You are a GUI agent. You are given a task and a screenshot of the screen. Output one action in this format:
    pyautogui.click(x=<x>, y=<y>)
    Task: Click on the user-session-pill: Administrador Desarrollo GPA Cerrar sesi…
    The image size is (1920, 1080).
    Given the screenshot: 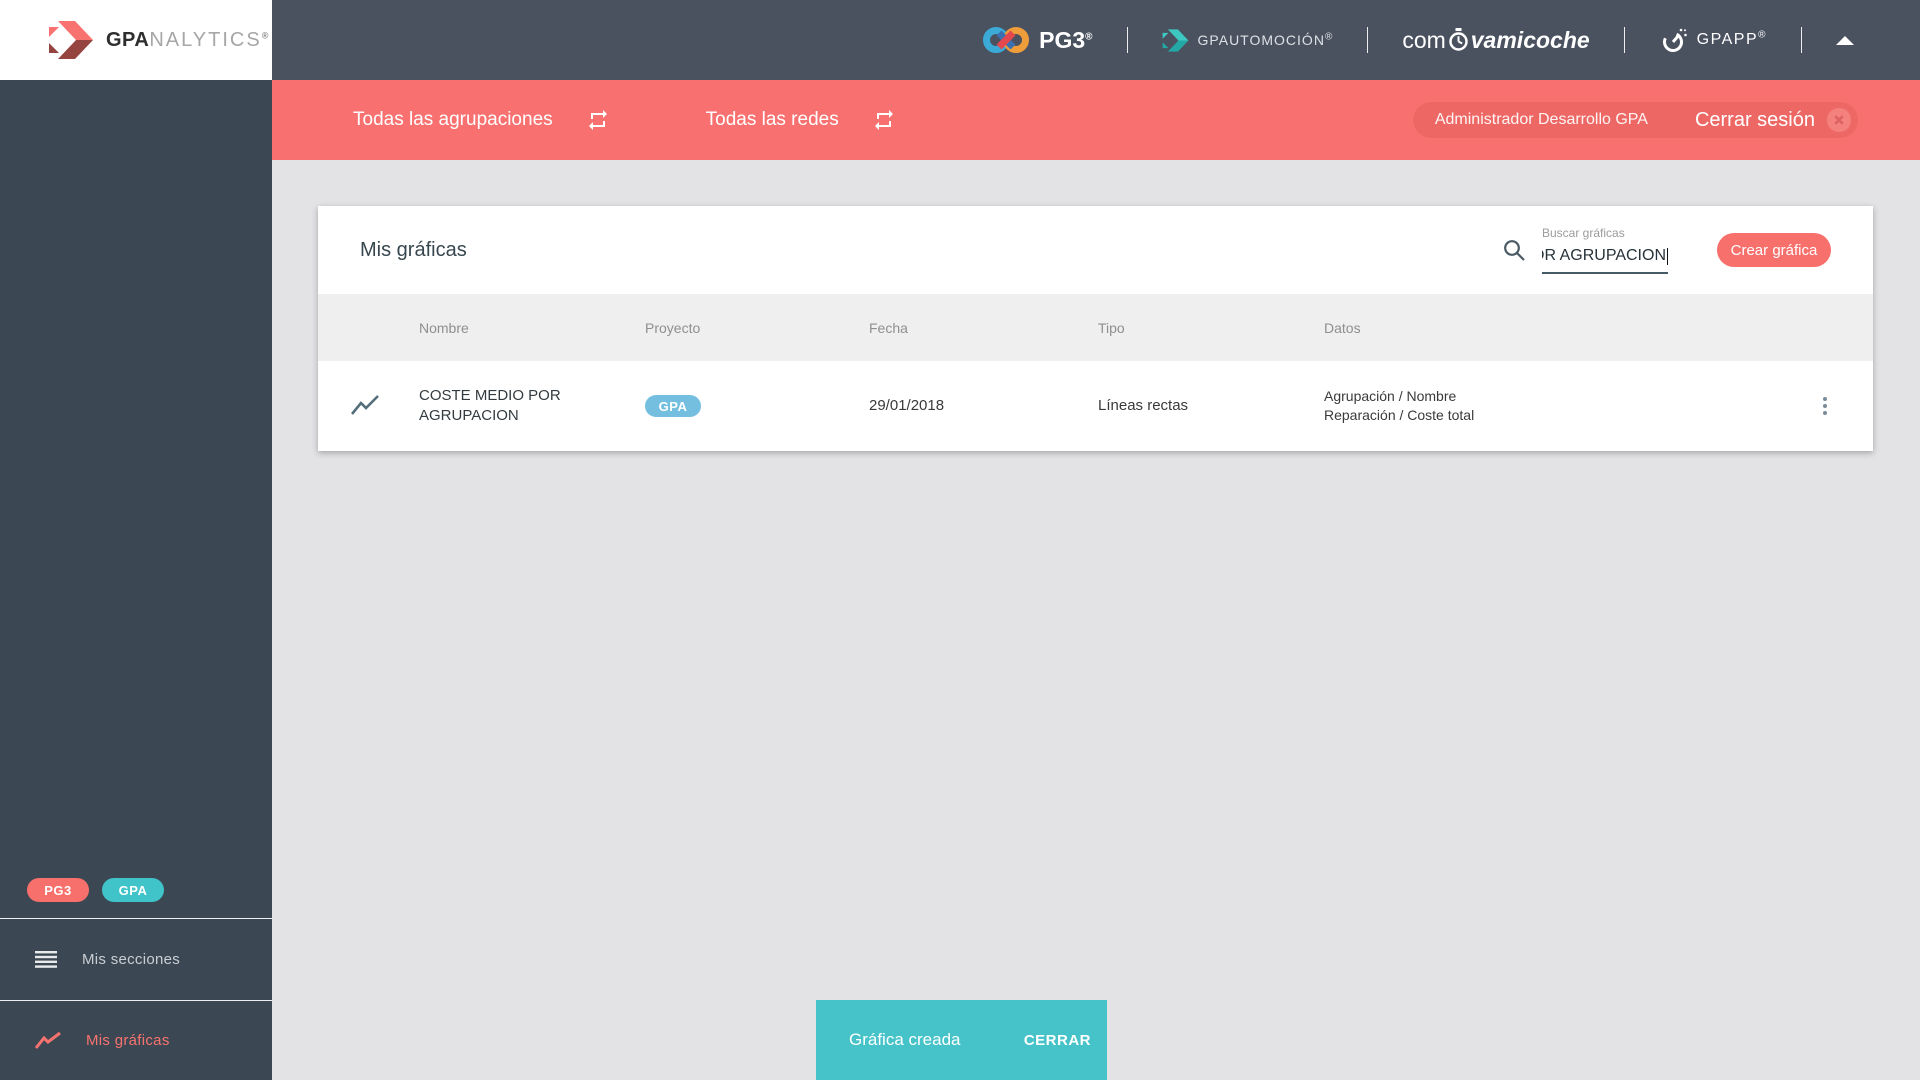 What is the action you would take?
    pyautogui.click(x=1635, y=120)
    